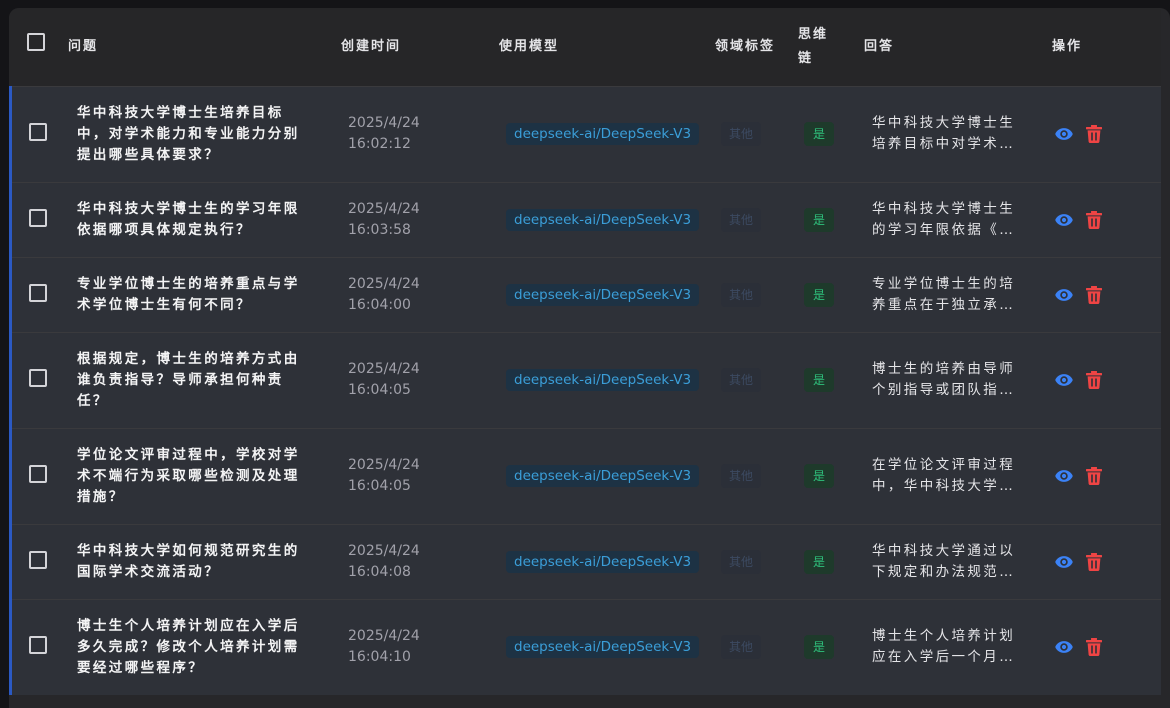  Describe the element at coordinates (831, 47) in the screenshot. I see `header-cot: 思维链` at that location.